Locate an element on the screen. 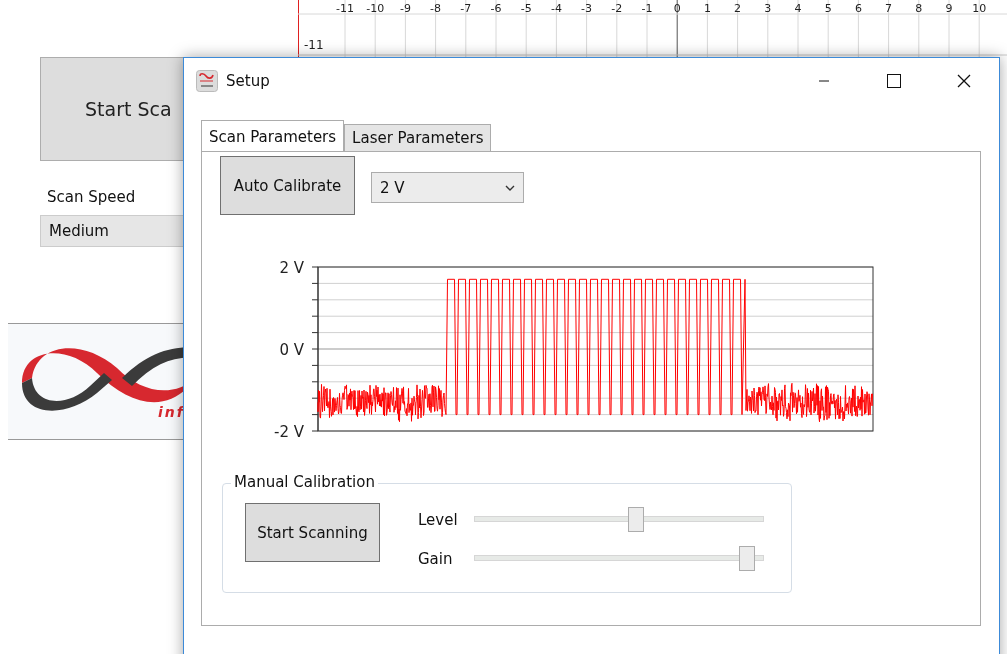  x-axis-label: -8 is located at coordinates (436, 8).